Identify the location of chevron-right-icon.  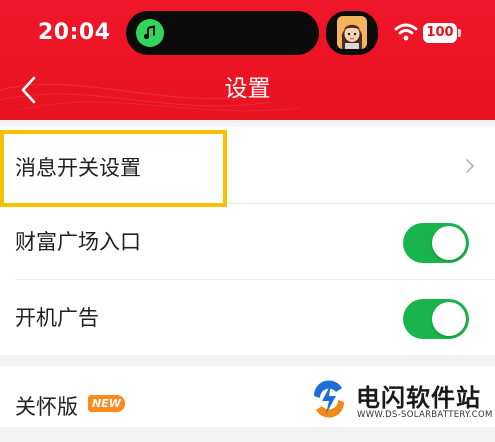
(470, 166).